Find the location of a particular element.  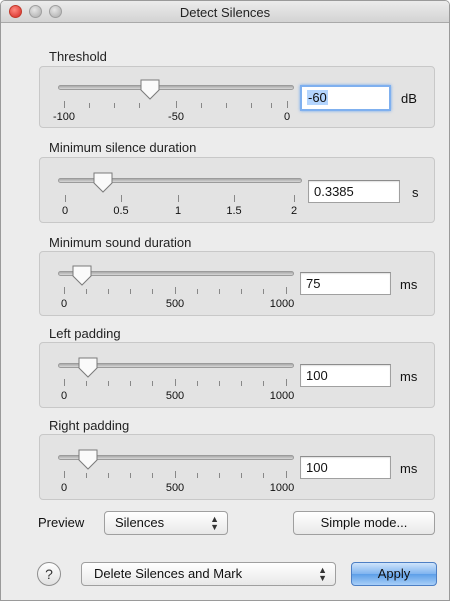

left-padding-tick-label: 0 is located at coordinates (64, 396).